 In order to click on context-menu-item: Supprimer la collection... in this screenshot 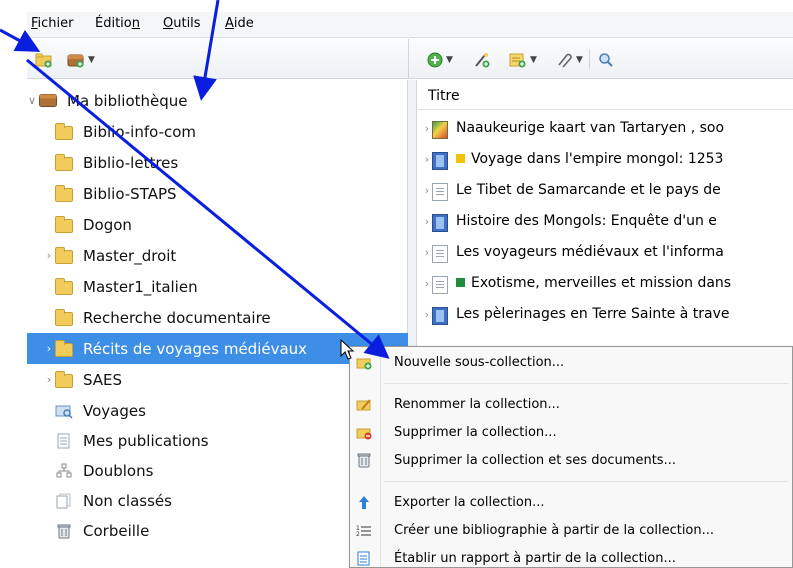, I will do `click(571, 433)`.